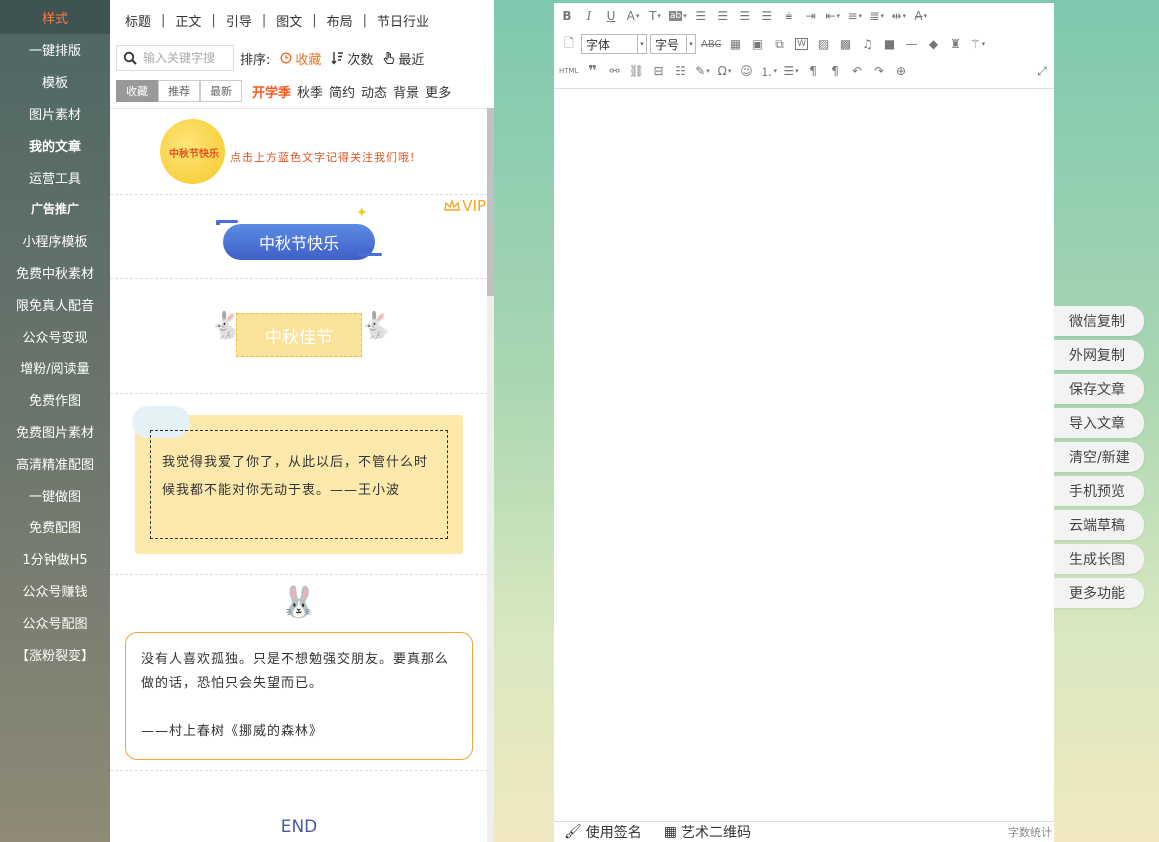 This screenshot has height=842, width=1159. What do you see at coordinates (1099, 559) in the screenshot?
I see `long-image-button: 生成长图` at bounding box center [1099, 559].